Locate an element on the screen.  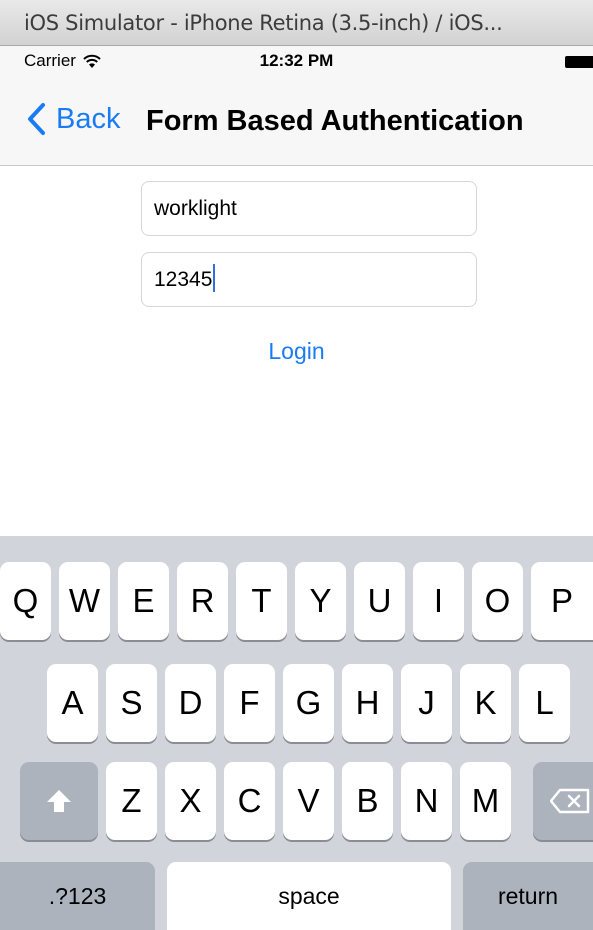
key-s: S is located at coordinates (131, 703).